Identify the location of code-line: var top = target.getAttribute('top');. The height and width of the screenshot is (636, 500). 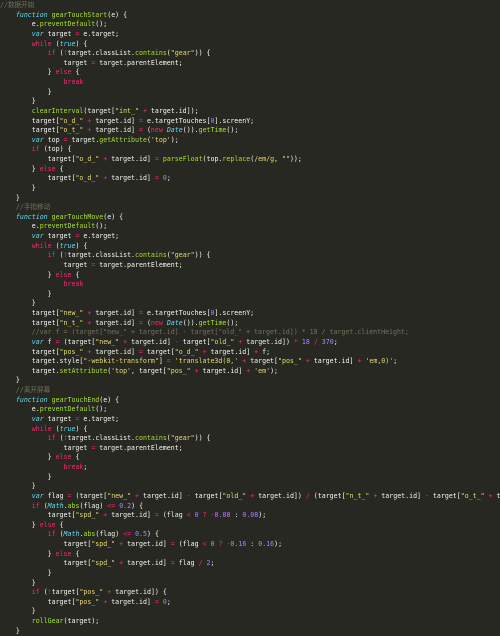
(250, 141).